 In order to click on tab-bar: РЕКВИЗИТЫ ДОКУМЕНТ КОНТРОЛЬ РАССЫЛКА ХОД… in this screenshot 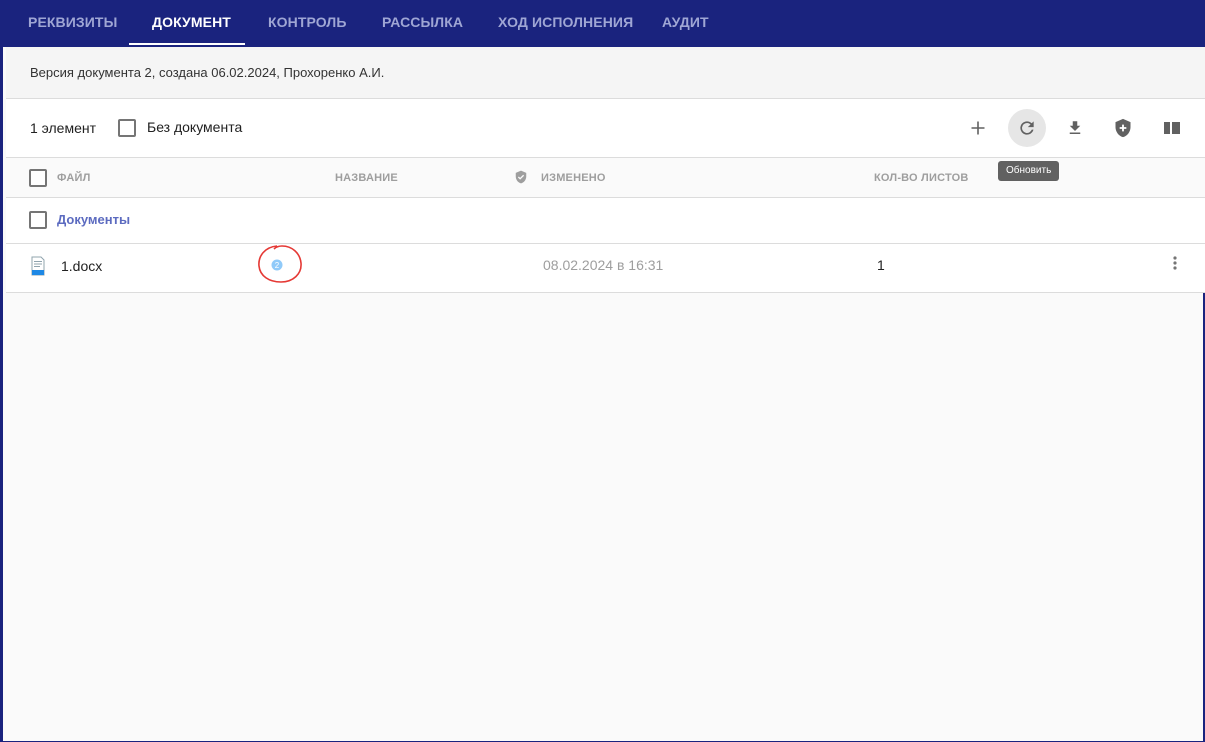, I will do `click(604, 23)`.